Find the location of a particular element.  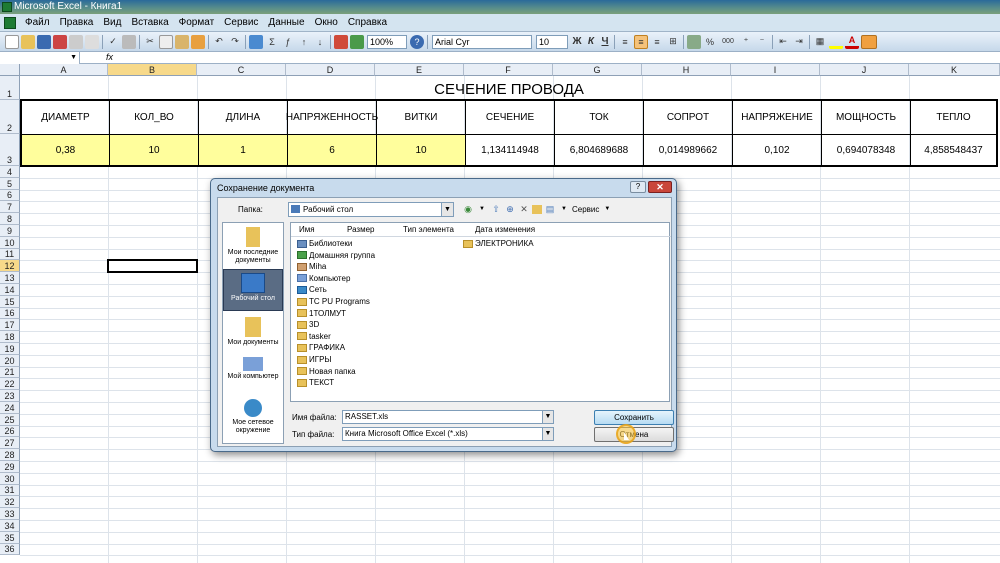

column-type: Тип элемента is located at coordinates (428, 229).